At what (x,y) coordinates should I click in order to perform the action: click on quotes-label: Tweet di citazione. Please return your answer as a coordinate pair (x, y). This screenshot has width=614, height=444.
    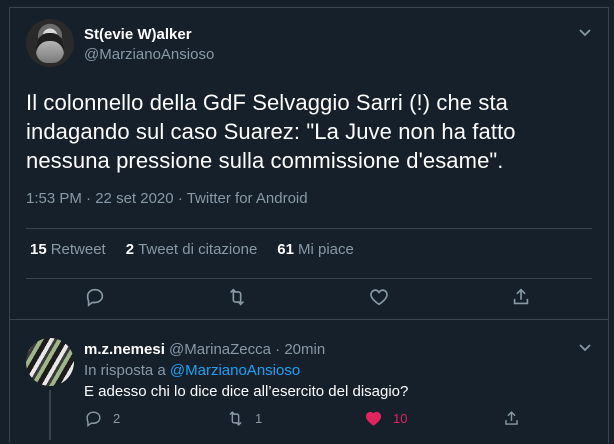
    Looking at the image, I should click on (198, 249).